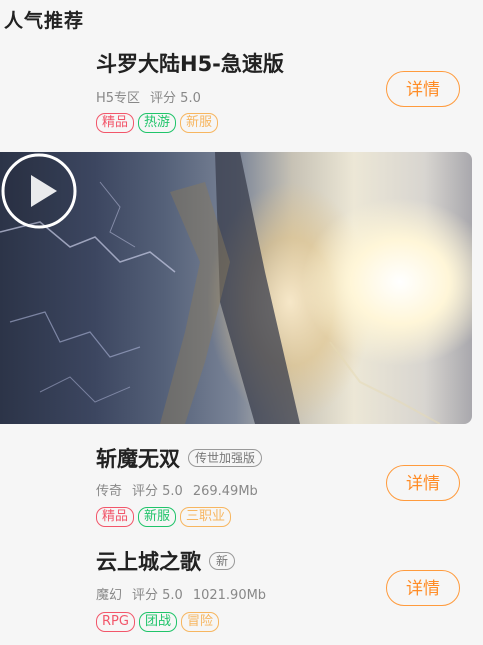  Describe the element at coordinates (186, 593) in the screenshot. I see `game-meta: 魔幻 评分 5.0 1021.90Mb` at that location.